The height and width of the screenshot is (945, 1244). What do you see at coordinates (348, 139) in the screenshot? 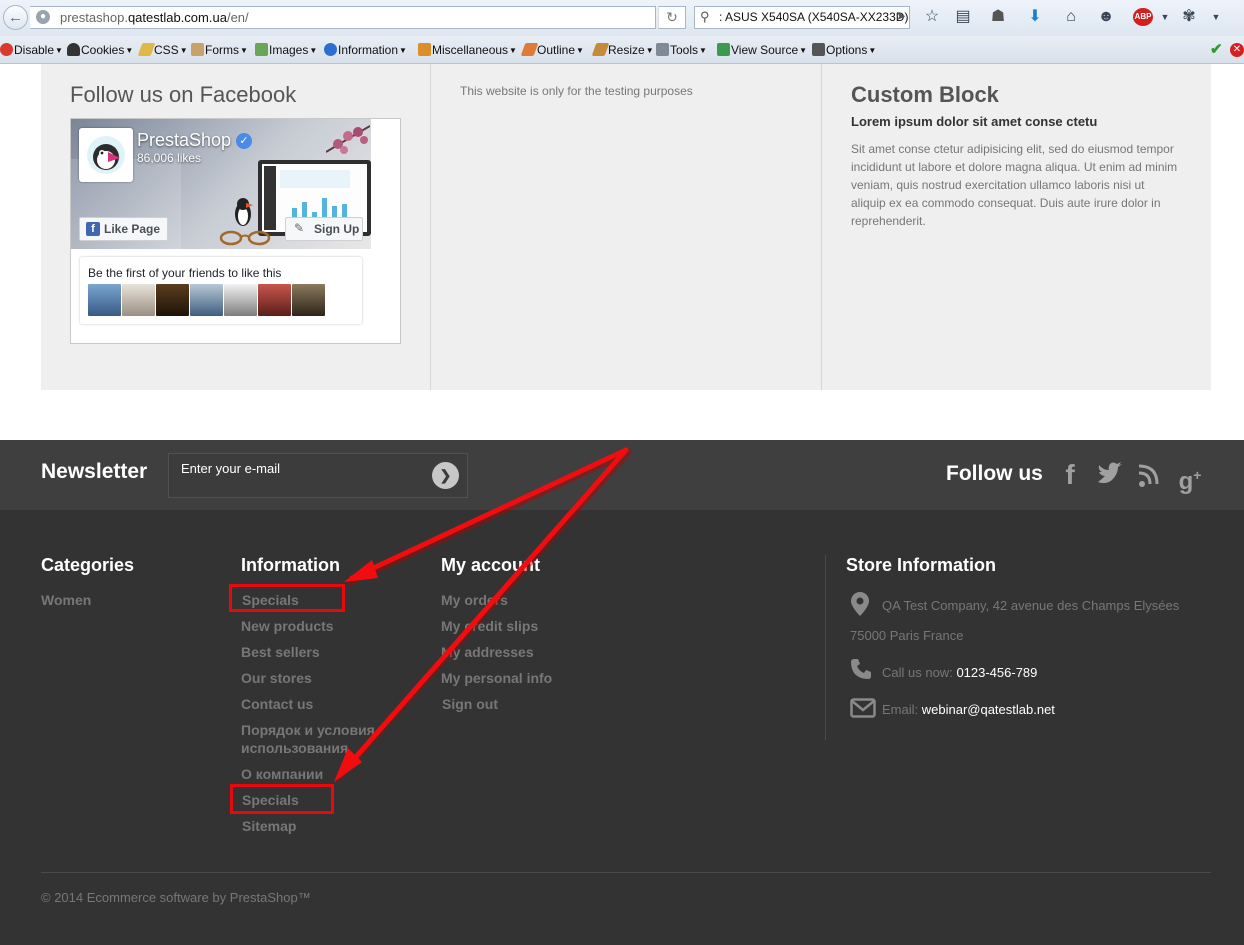
I see `cherry-branch-image` at bounding box center [348, 139].